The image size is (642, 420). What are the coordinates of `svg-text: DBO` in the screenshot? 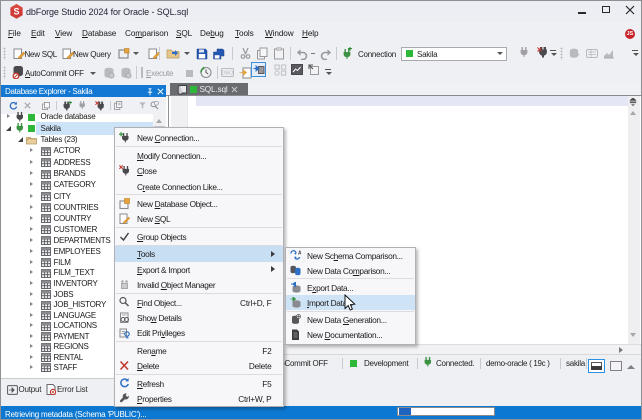 It's located at (228, 74).